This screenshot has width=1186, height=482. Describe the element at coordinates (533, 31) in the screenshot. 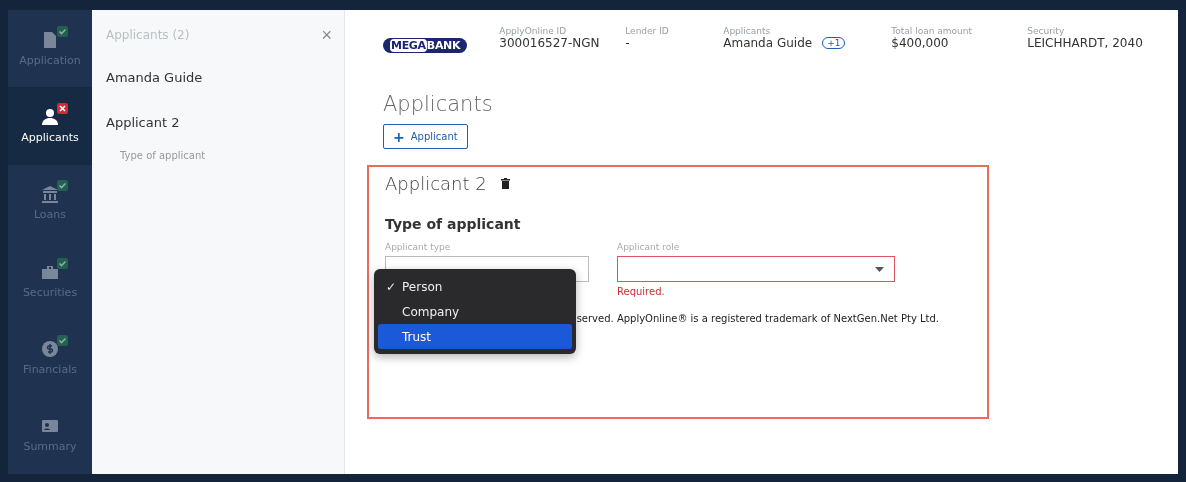

I see `header-label: ApplyOnline ID` at that location.